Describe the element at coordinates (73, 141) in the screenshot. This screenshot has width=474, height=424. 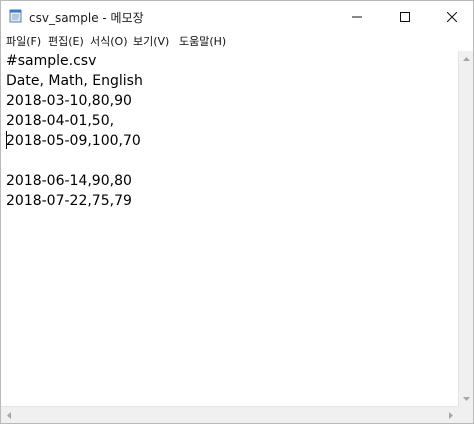
I see `text-line: 2018-05-09,100,70` at that location.